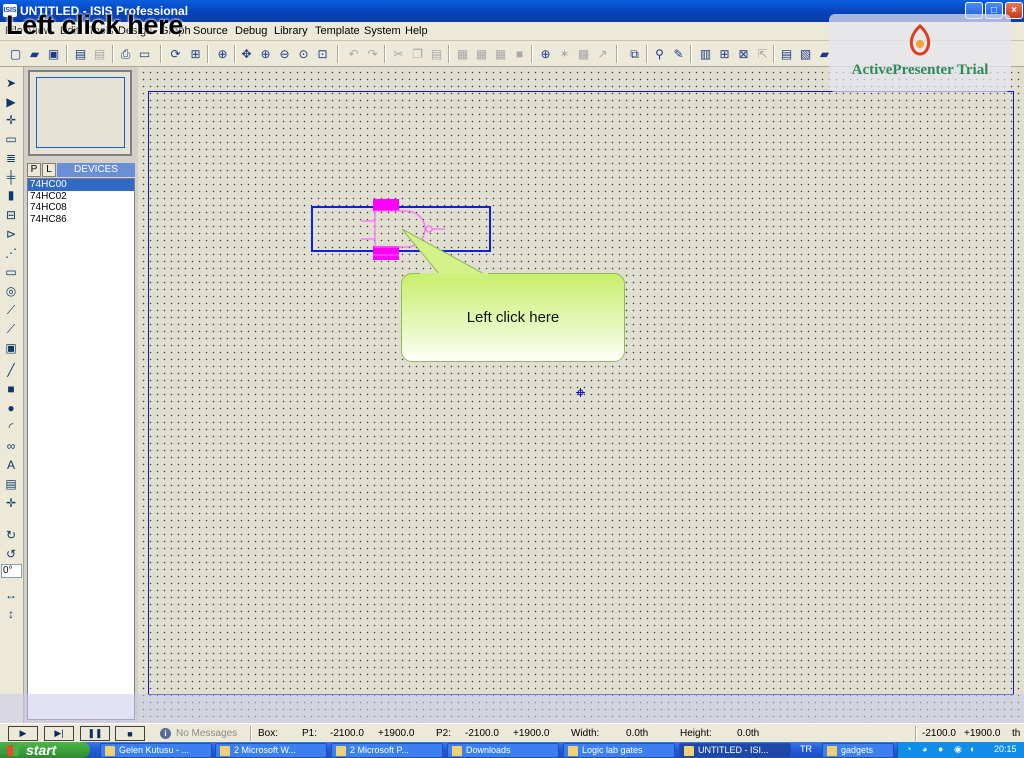 The width and height of the screenshot is (1024, 758). What do you see at coordinates (23, 733) in the screenshot?
I see `play-button: ▶` at bounding box center [23, 733].